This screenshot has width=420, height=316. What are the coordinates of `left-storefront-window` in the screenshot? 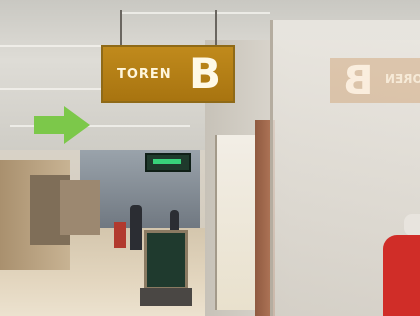 It's located at (80, 207).